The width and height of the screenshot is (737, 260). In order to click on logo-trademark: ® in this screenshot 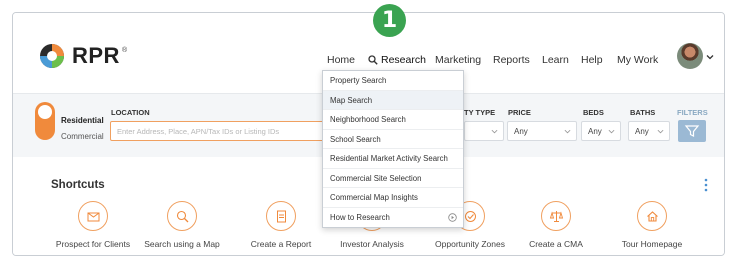, I will do `click(124, 50)`.